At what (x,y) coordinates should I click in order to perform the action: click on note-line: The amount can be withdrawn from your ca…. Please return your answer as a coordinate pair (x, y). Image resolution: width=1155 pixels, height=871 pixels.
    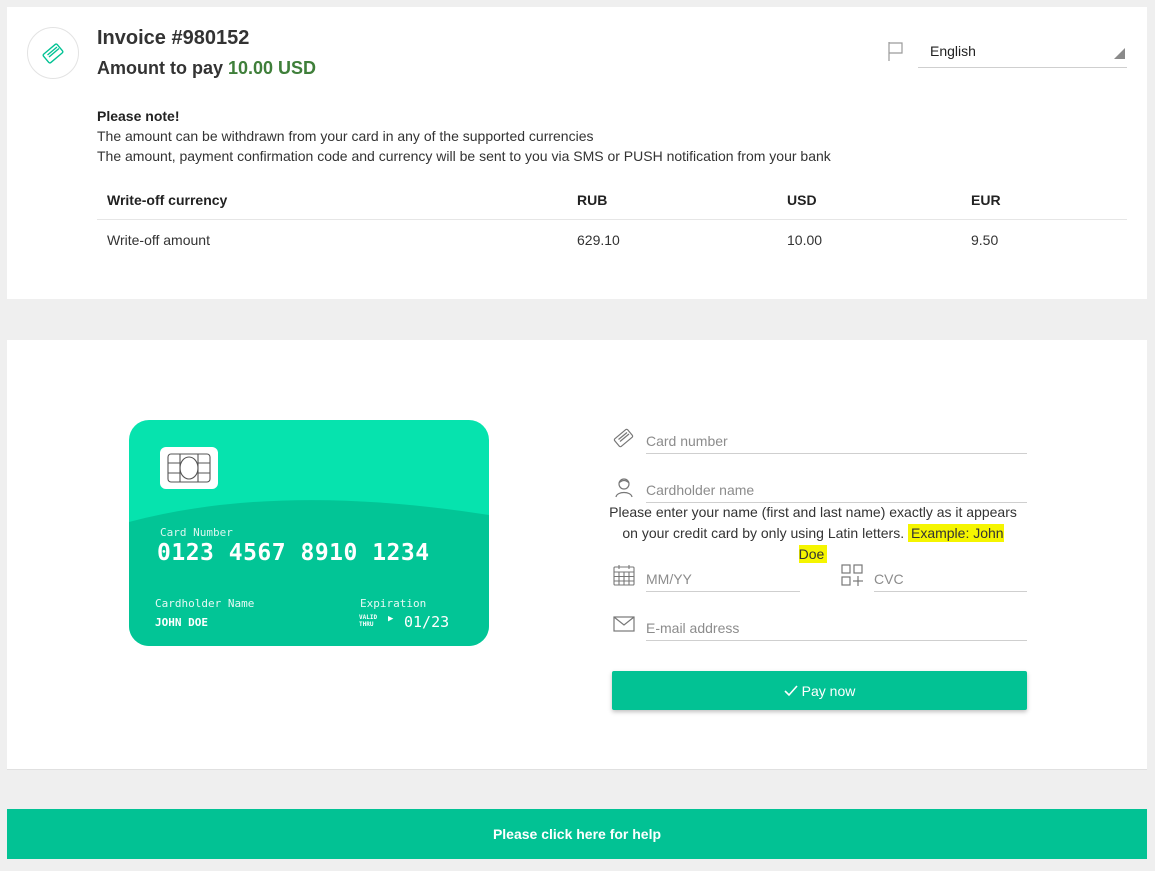
    Looking at the image, I should click on (345, 136).